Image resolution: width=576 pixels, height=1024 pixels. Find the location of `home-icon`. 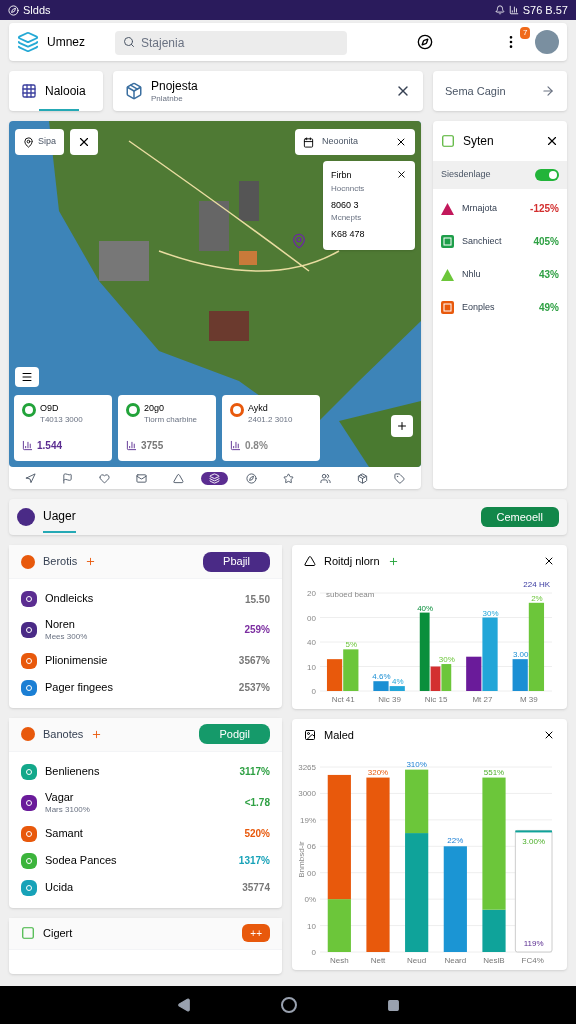

home-icon is located at coordinates (288, 1005).